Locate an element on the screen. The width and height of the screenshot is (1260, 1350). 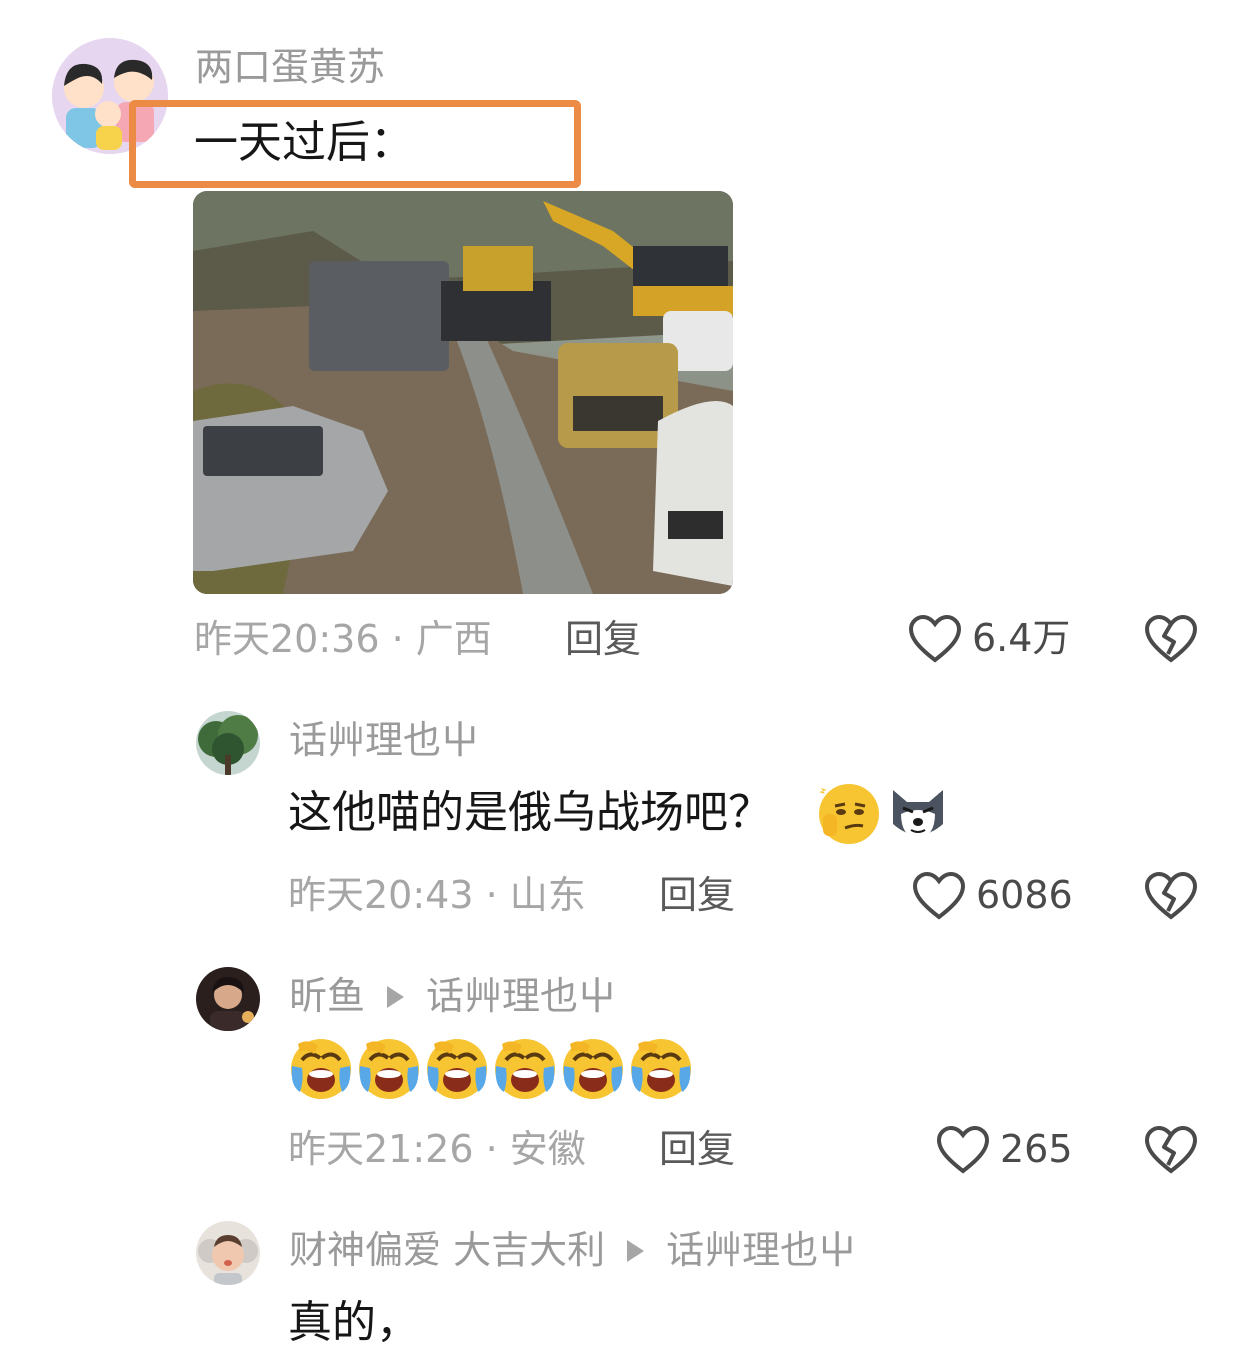
thinking-smirk-emoji-icon is located at coordinates (849, 814).